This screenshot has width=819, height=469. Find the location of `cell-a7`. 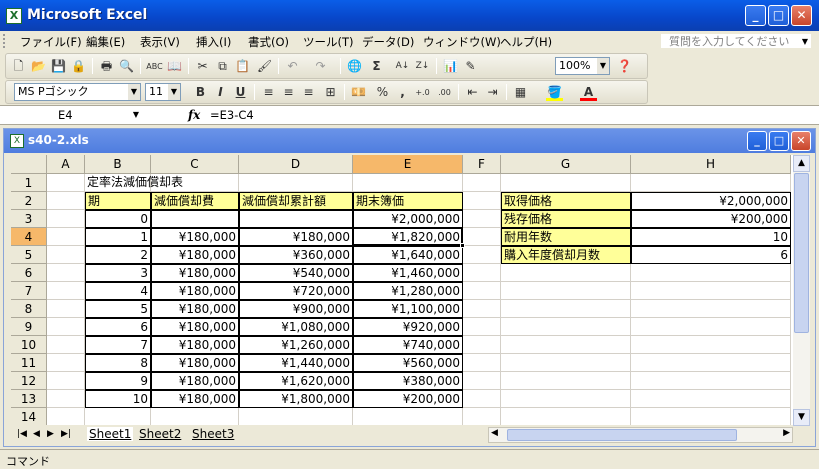

cell-a7 is located at coordinates (66, 291).